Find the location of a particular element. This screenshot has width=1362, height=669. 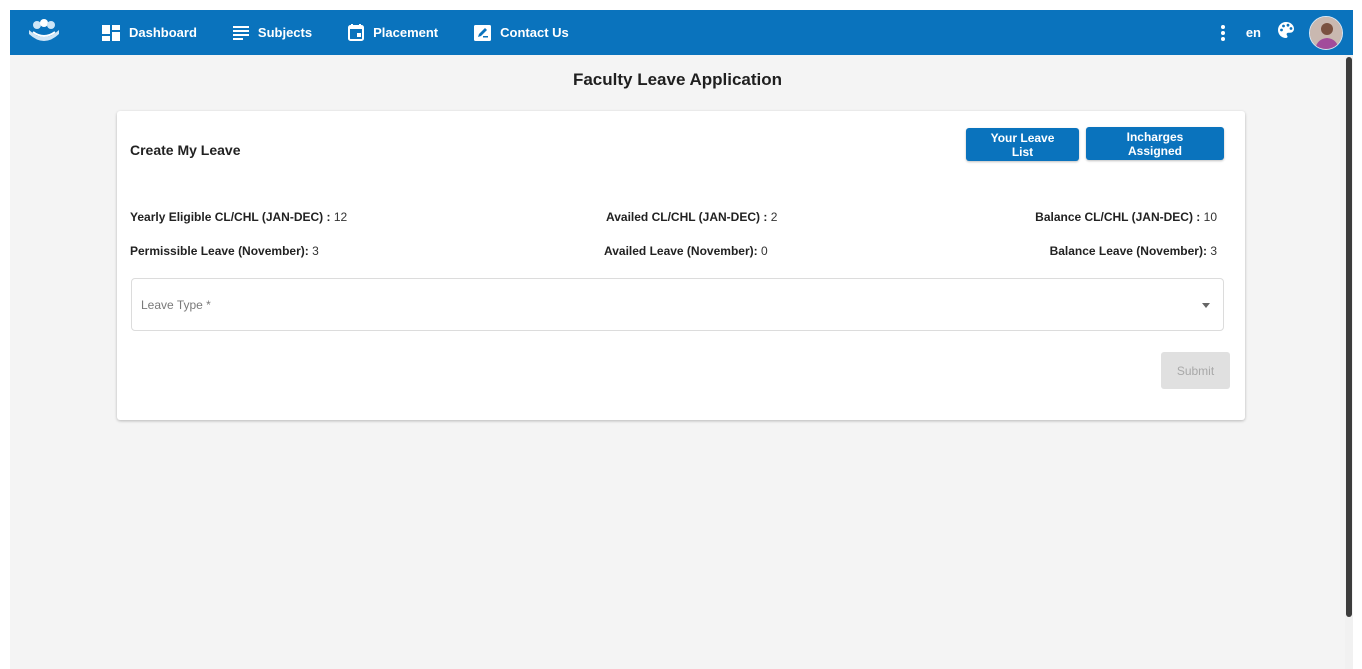

nav-item-contact-us: Contact Us is located at coordinates (521, 32).